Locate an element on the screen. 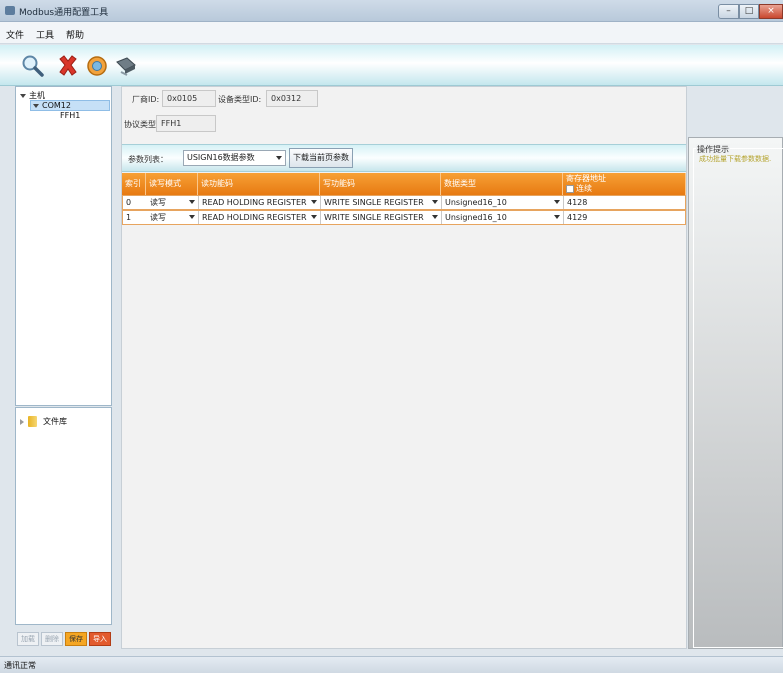  folder-icon is located at coordinates (32, 421).